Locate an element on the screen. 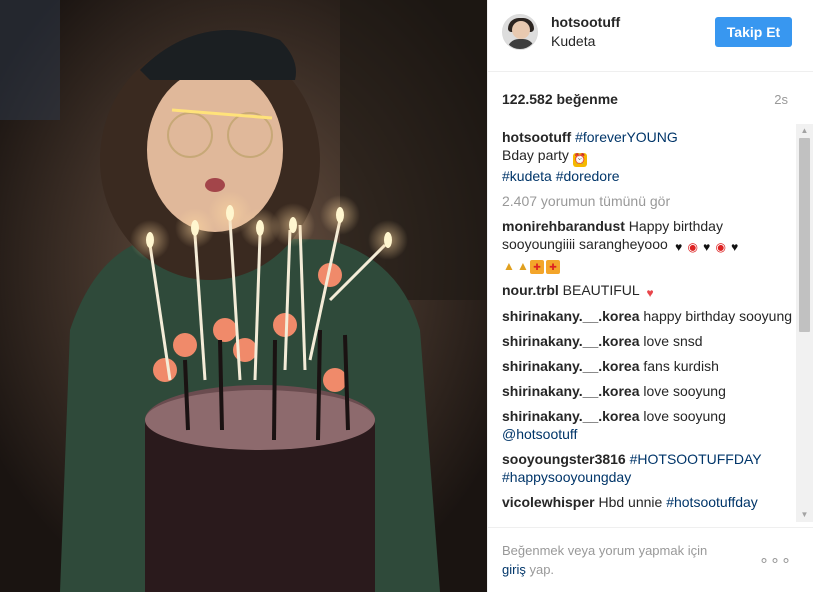 The height and width of the screenshot is (592, 813). comment-text: BEAUTIFUL is located at coordinates (601, 290).